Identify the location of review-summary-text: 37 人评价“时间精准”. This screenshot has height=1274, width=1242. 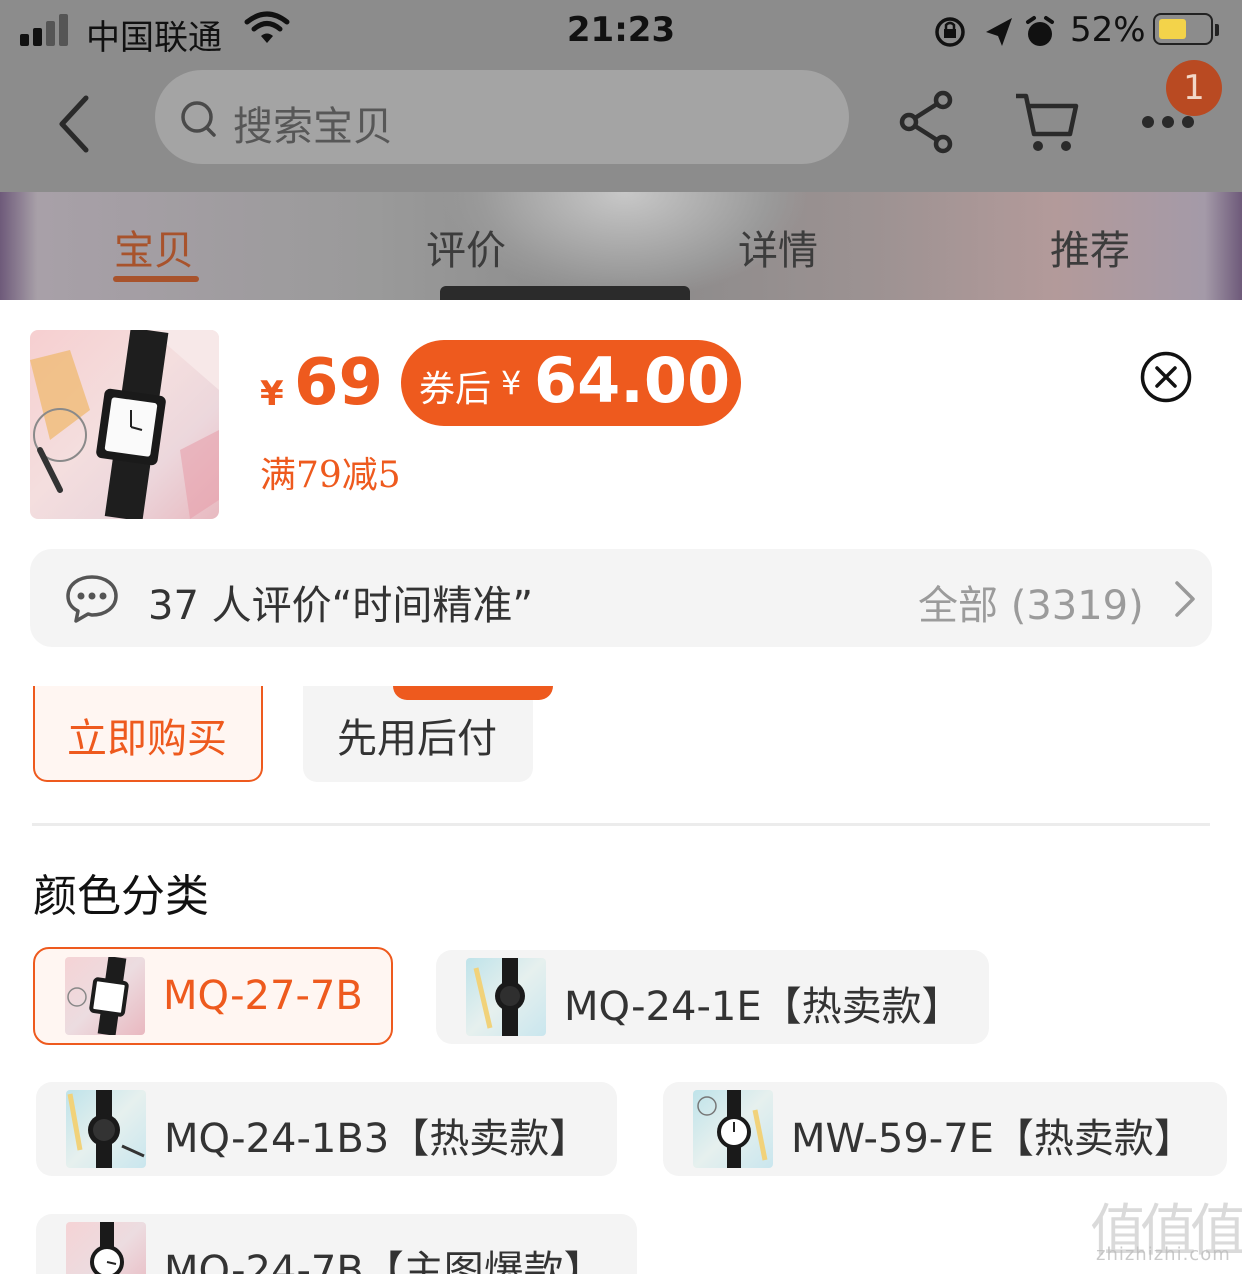
(341, 606).